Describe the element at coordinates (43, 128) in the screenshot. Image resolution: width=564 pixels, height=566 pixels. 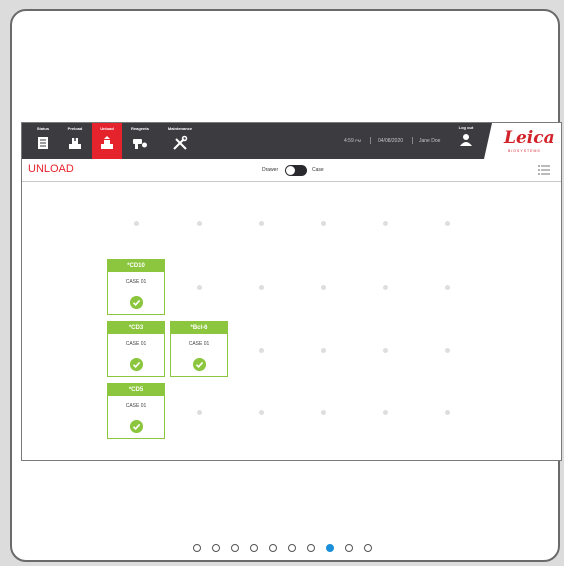
I see `tab-label: Status` at that location.